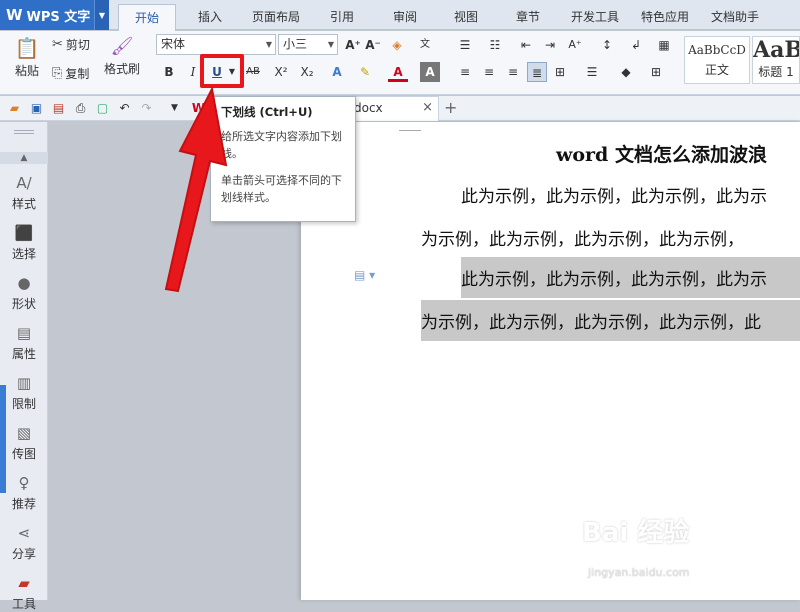  Describe the element at coordinates (24, 533) in the screenshot. I see `share-icon: ⋖` at that location.